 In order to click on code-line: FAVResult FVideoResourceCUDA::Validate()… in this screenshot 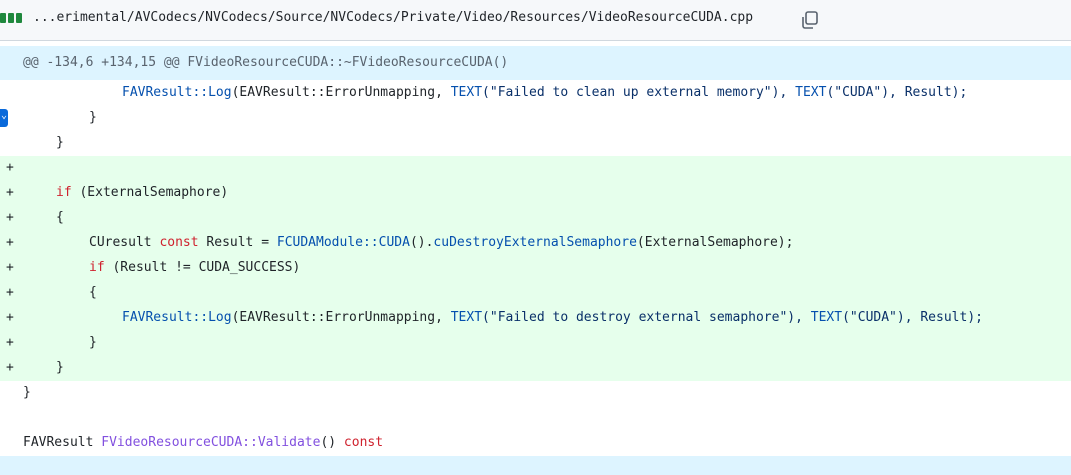, I will do `click(535, 443)`.